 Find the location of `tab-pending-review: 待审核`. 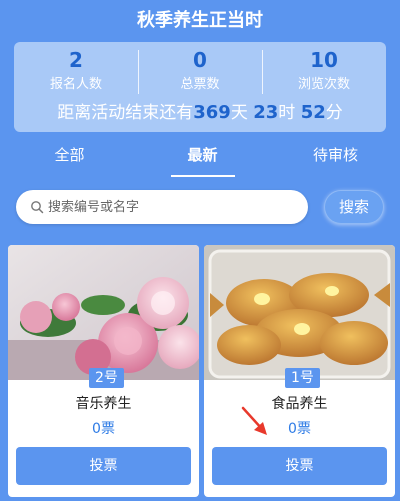

tab-pending-review: 待审核 is located at coordinates (334, 155).